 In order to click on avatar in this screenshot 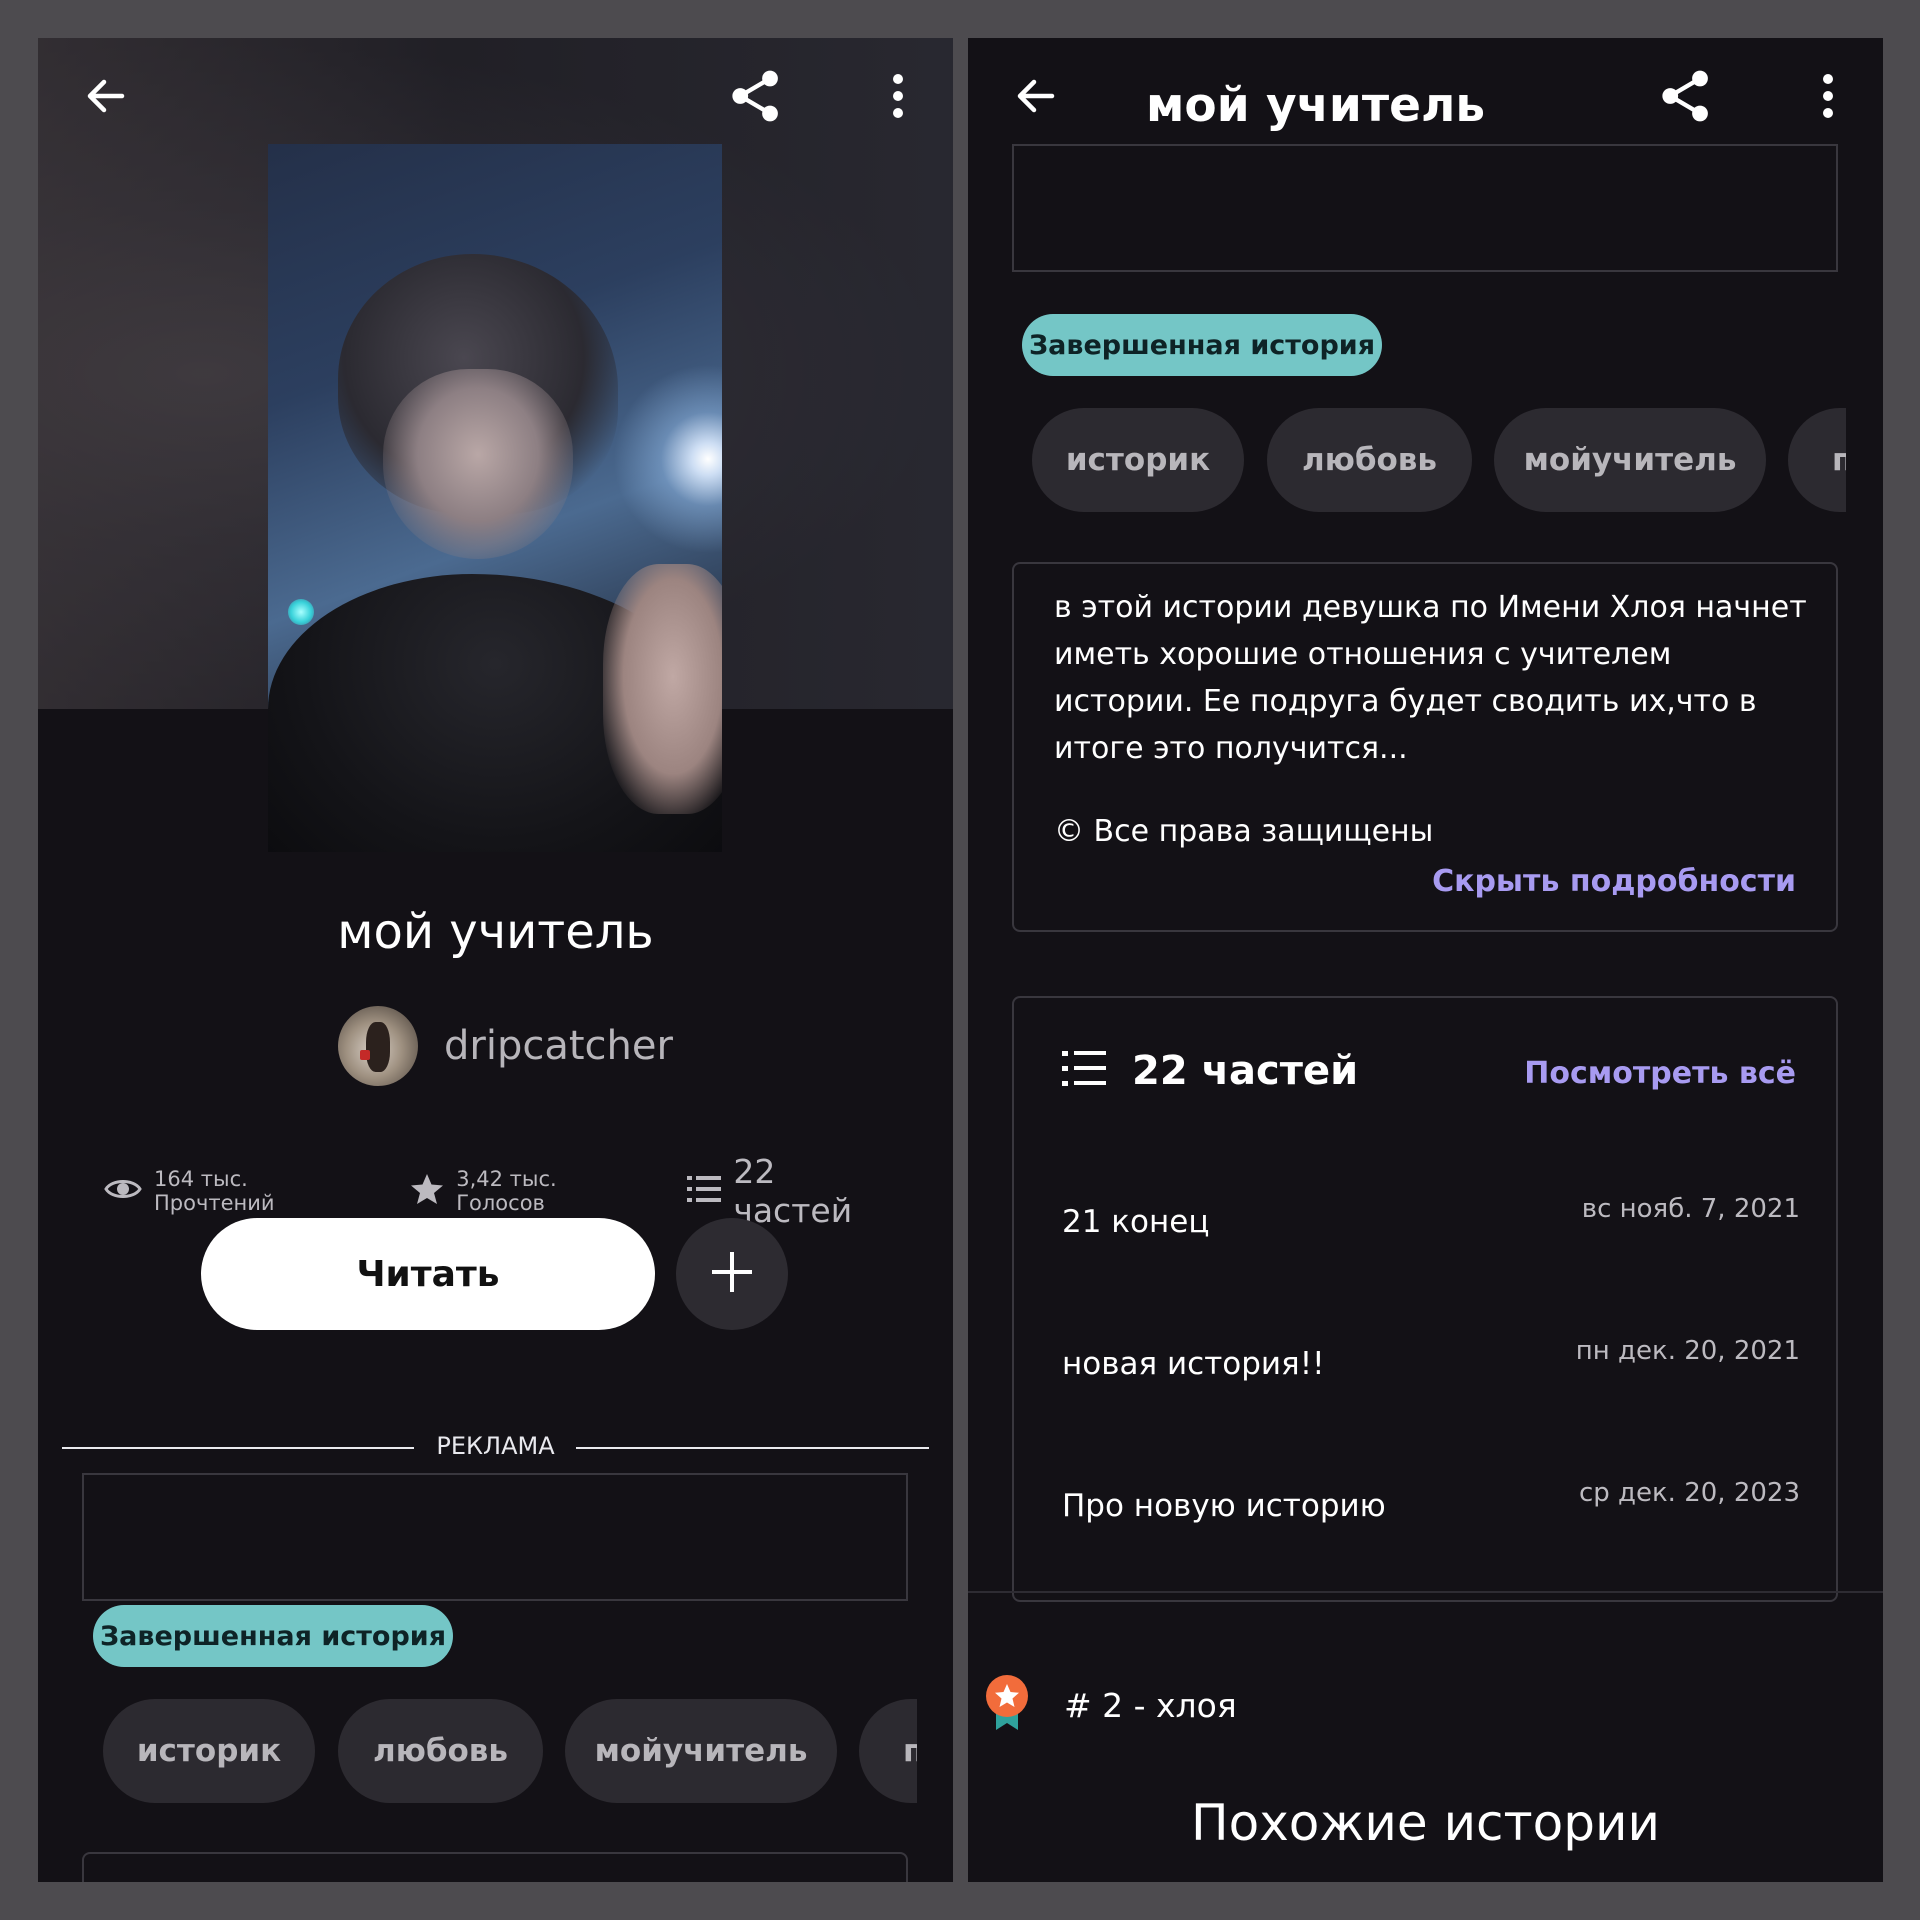, I will do `click(378, 1046)`.